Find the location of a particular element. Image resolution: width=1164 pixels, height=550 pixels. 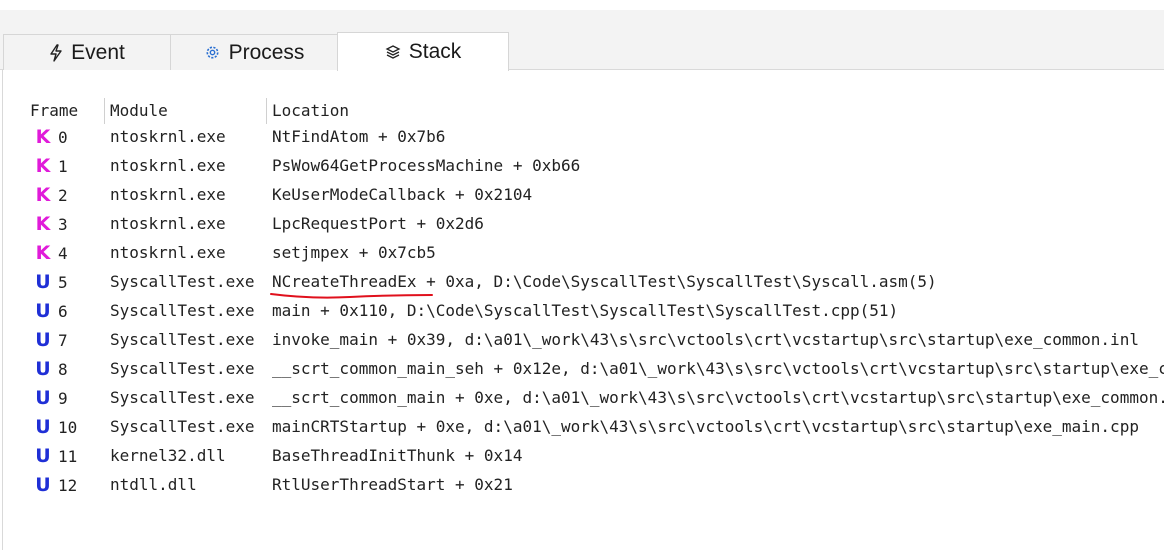

tab-stack: Stack is located at coordinates (423, 51).